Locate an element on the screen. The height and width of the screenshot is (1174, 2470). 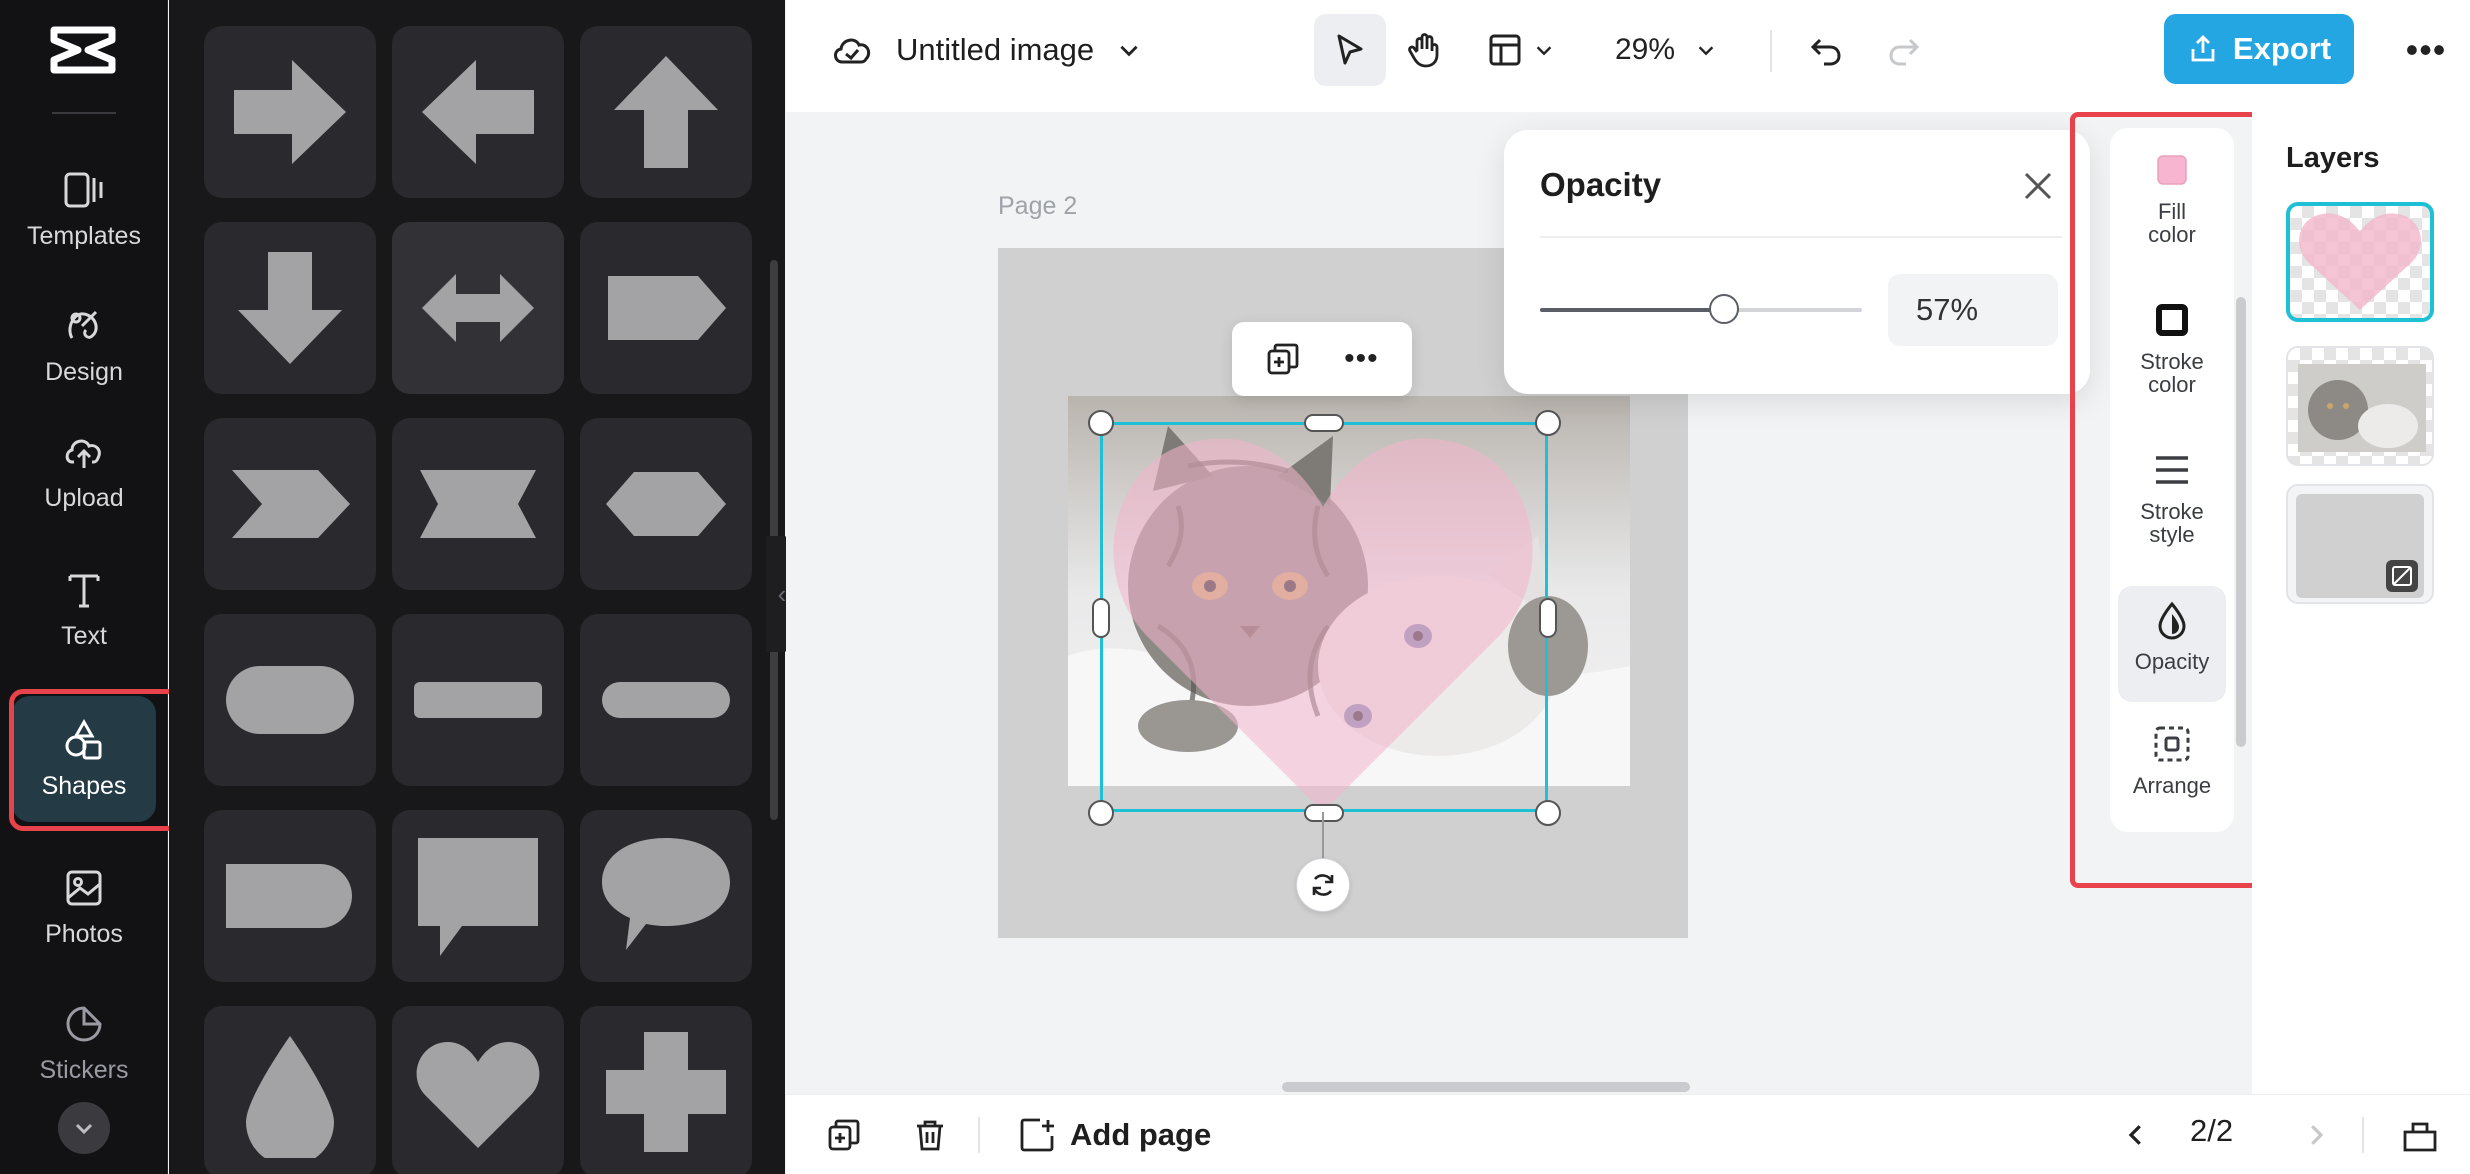
more-dots-icon: ••• is located at coordinates (2426, 49).